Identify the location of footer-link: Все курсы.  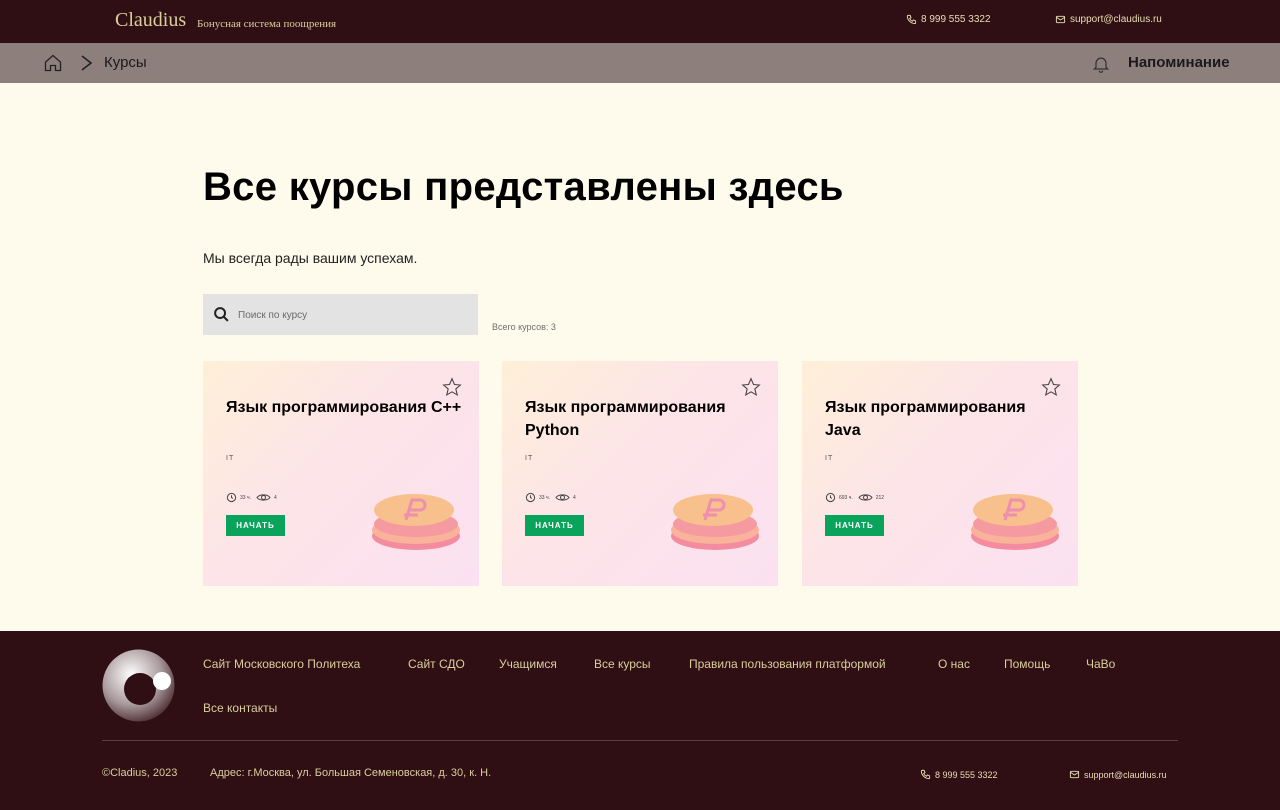
(622, 664).